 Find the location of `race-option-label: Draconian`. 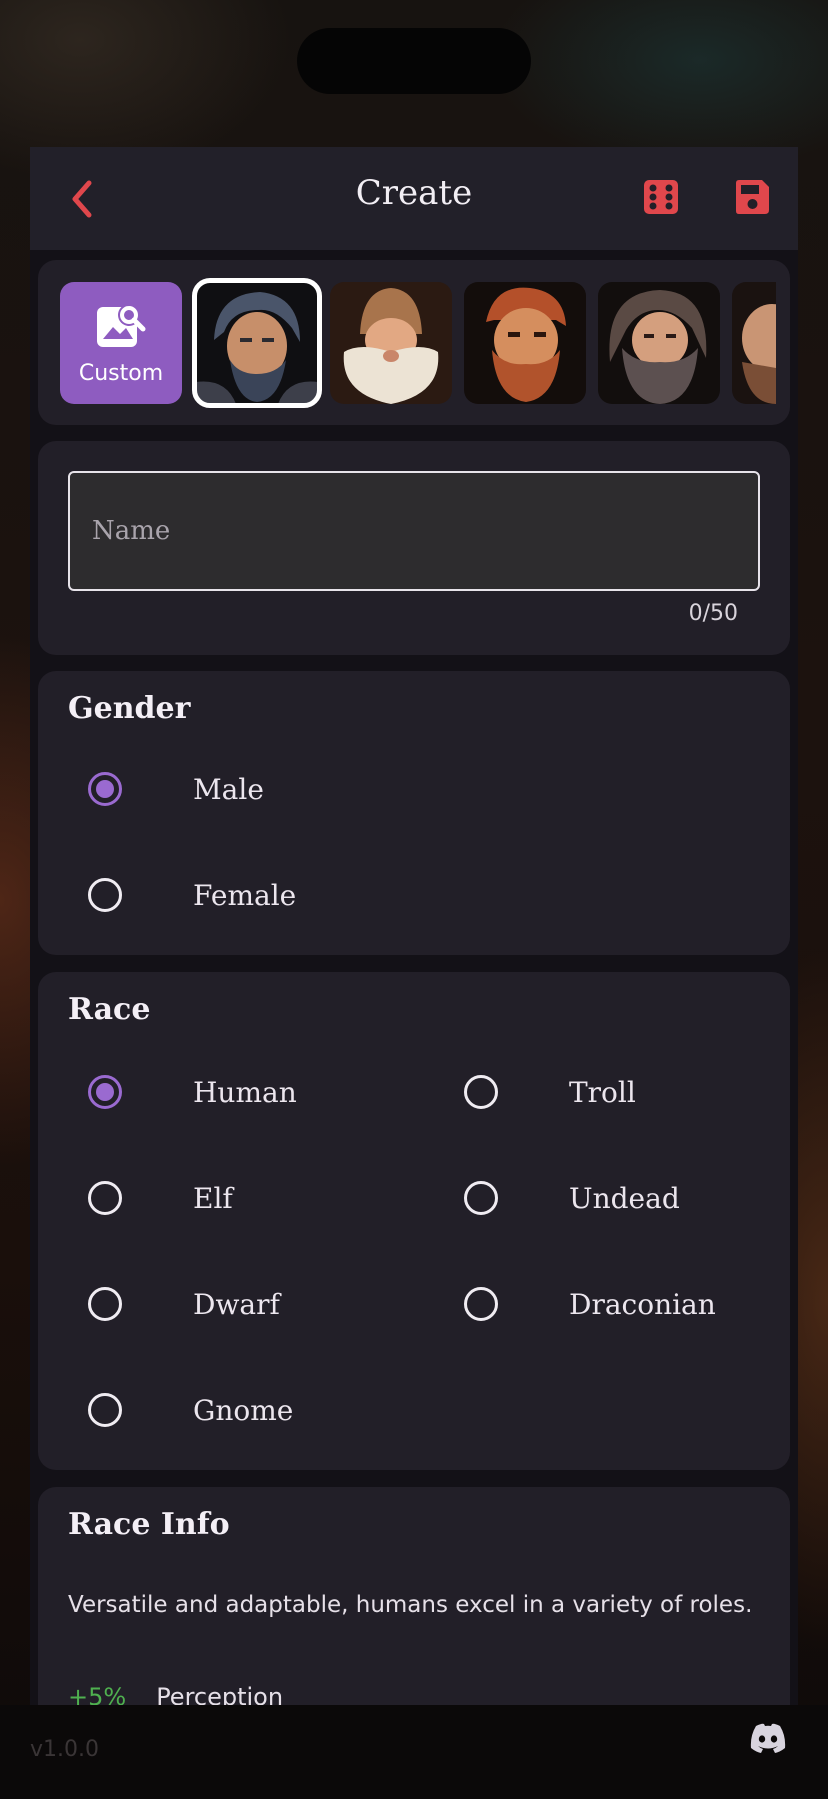

race-option-label: Draconian is located at coordinates (642, 1304).